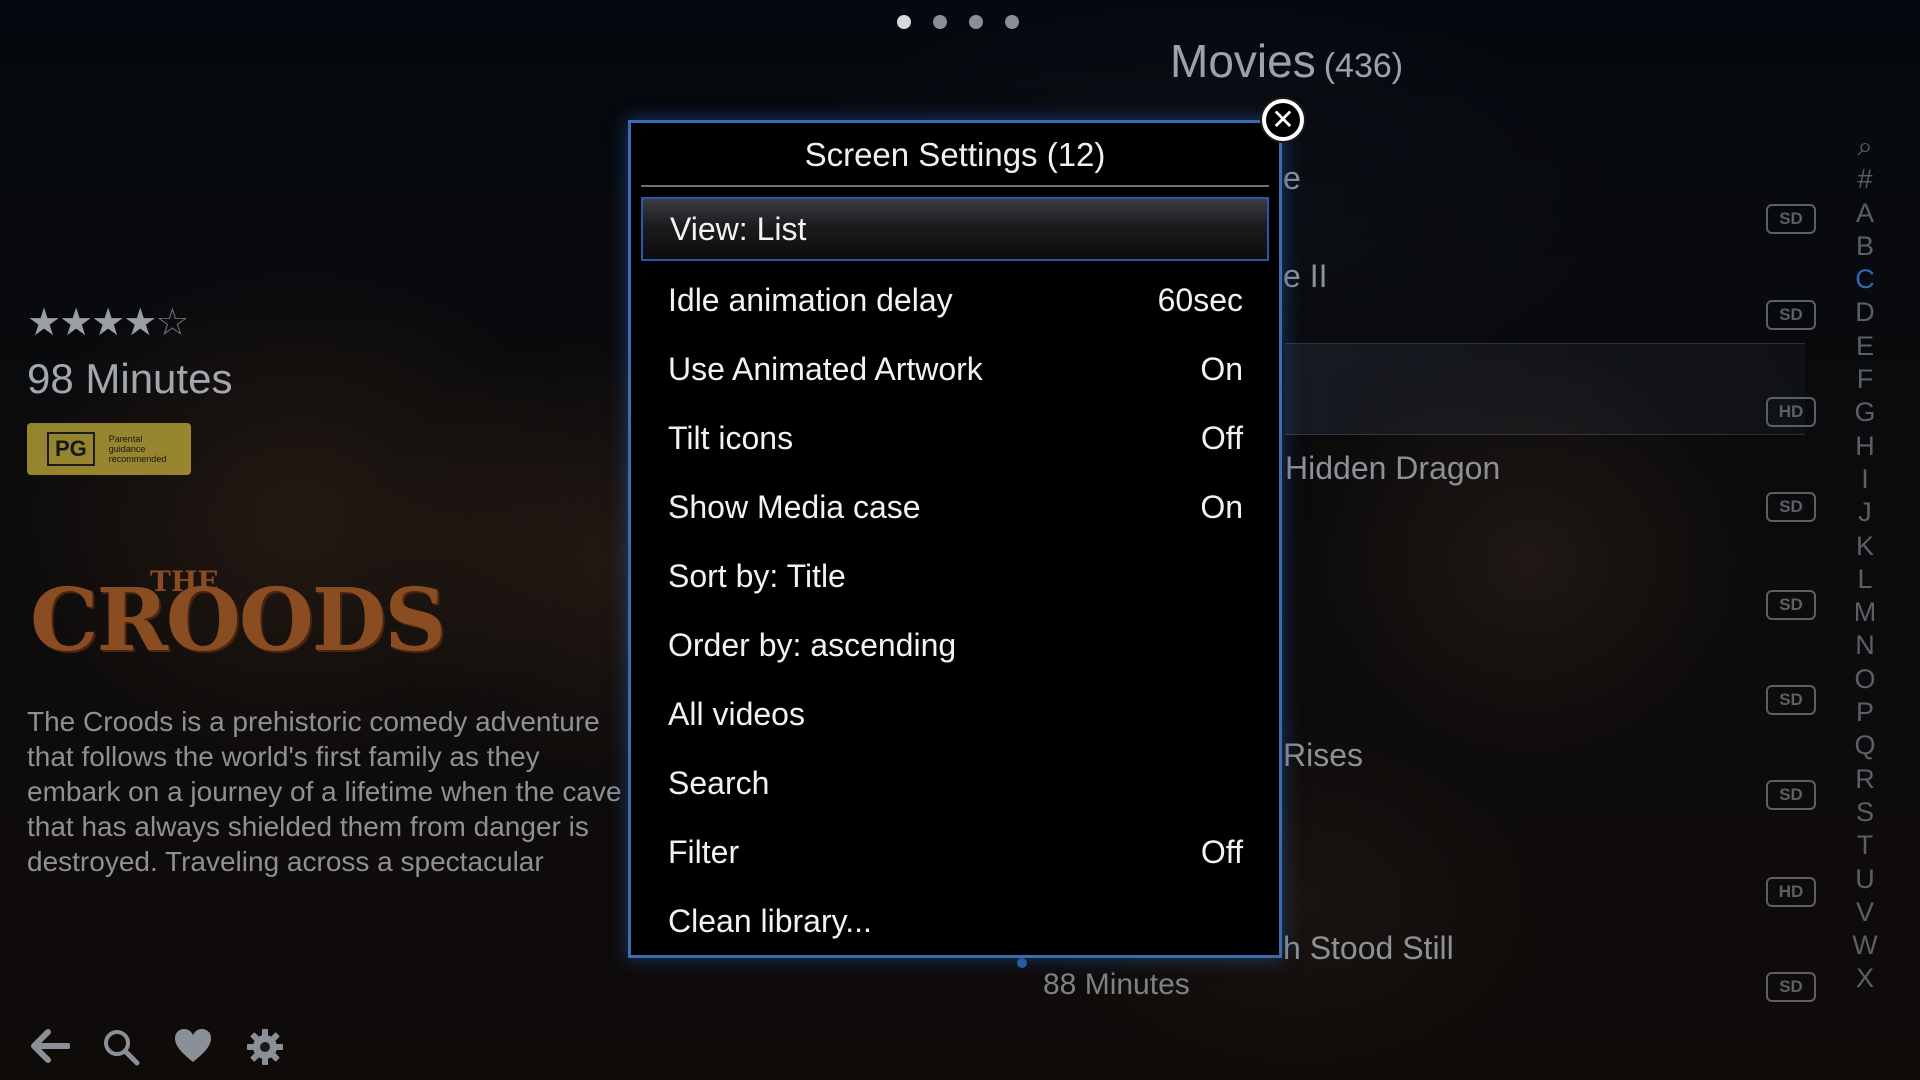  What do you see at coordinates (137, 449) in the screenshot?
I see `classification-caption: Parental guidance recommended` at bounding box center [137, 449].